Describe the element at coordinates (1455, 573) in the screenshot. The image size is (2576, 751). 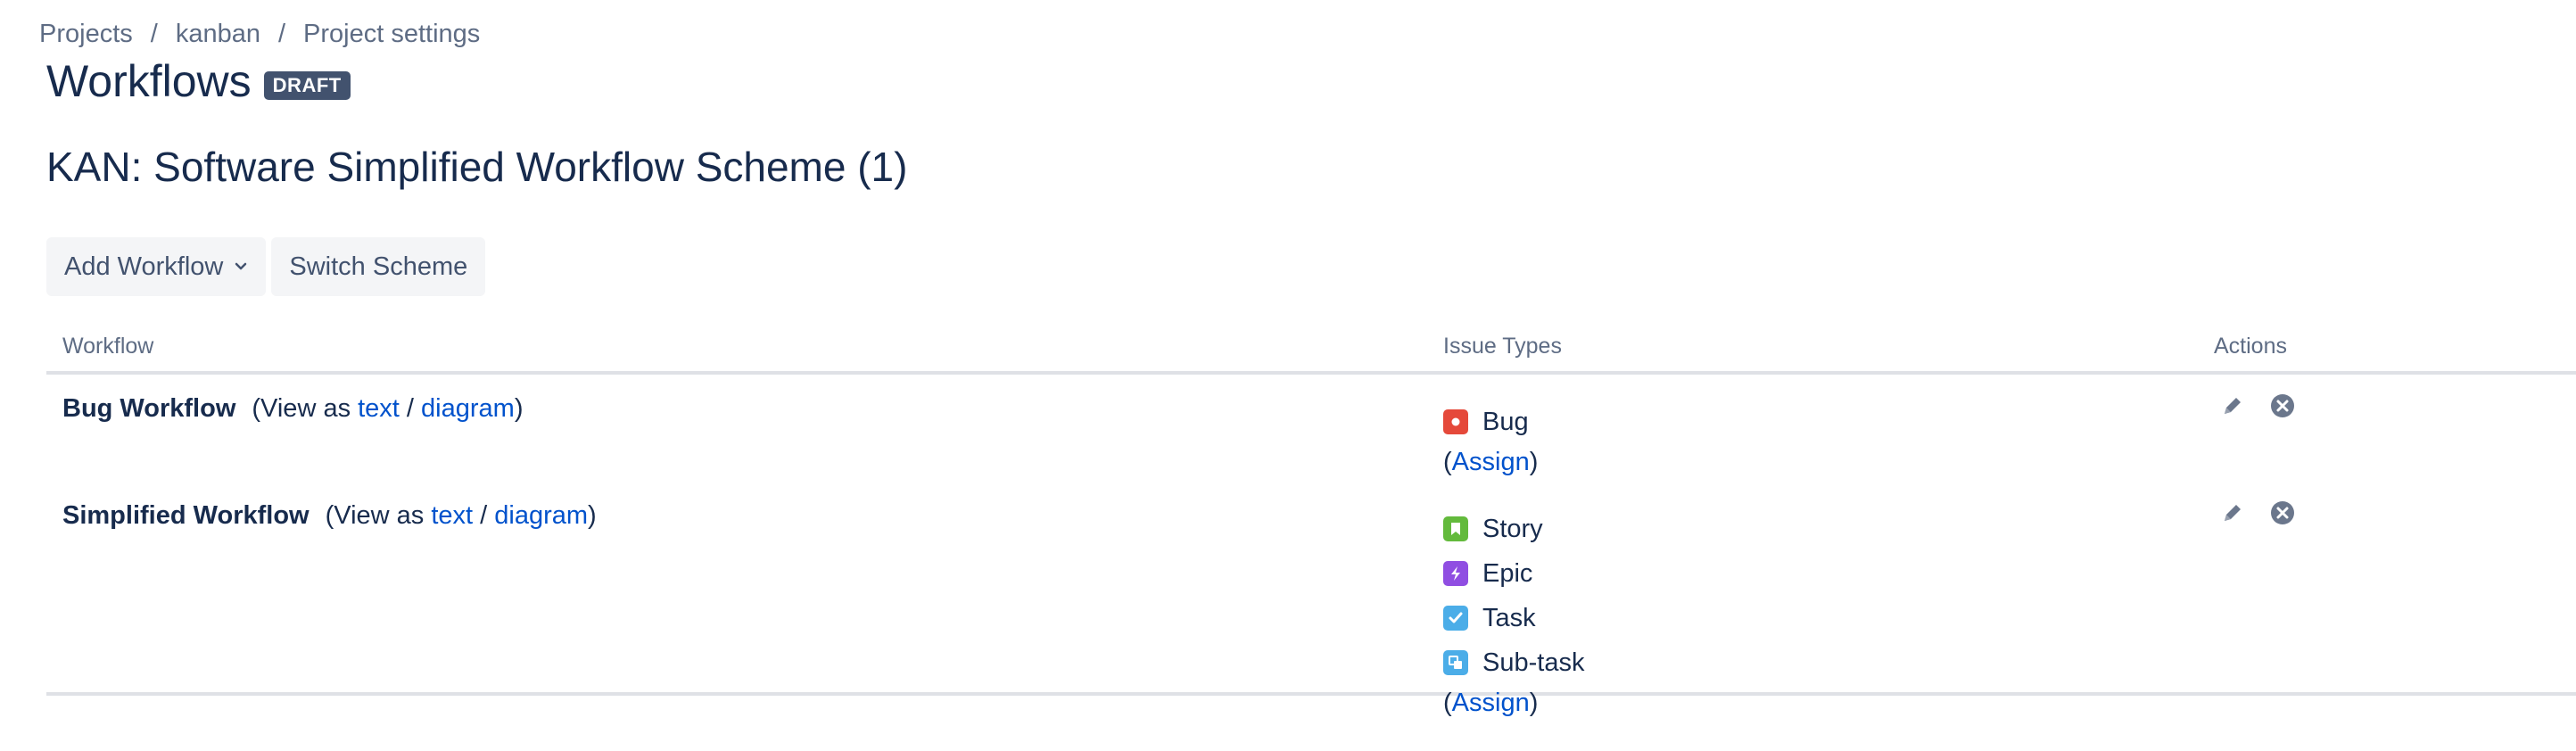
I see `epic-icon` at that location.